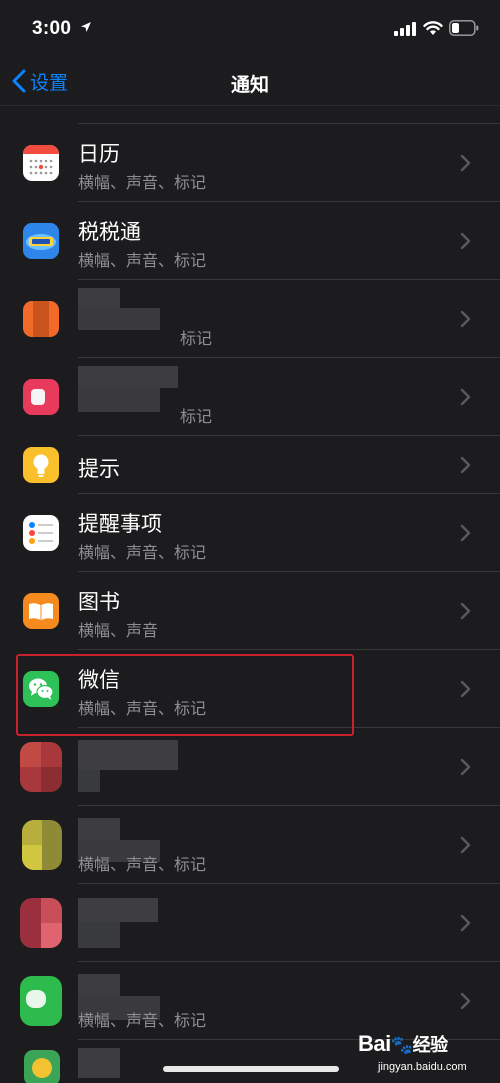 The image size is (500, 1083). Describe the element at coordinates (250, 533) in the screenshot. I see `list-item-reminders: 提醒事项 横幅、声音、标记` at that location.